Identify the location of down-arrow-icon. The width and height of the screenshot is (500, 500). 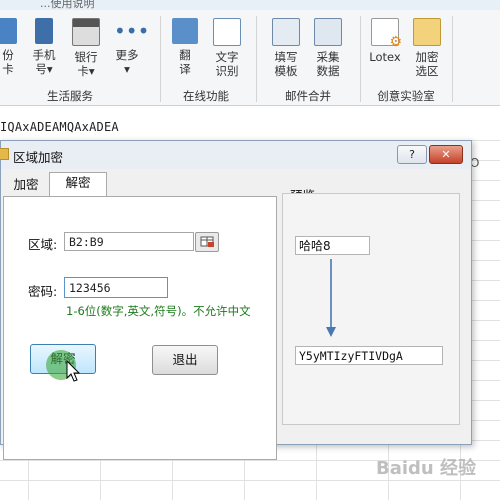
(331, 298).